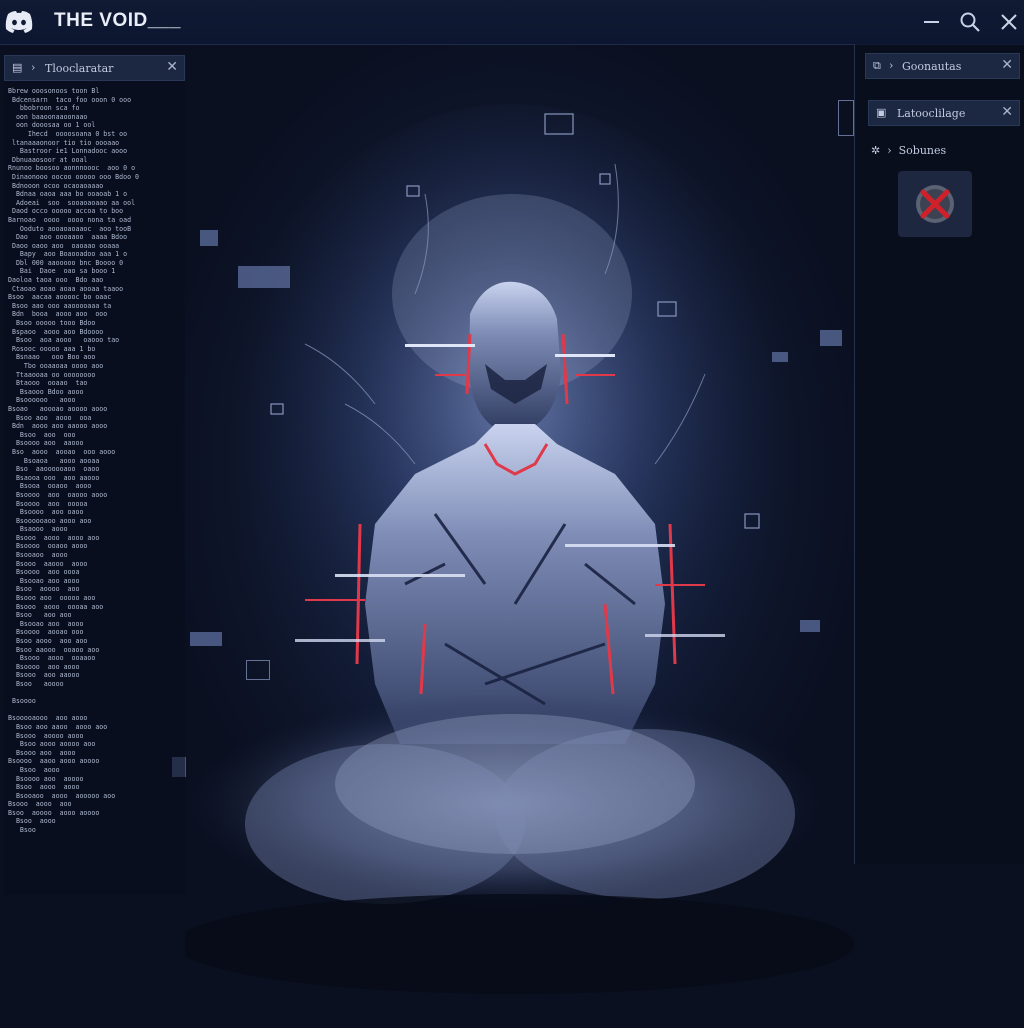  What do you see at coordinates (50, 417) in the screenshot?
I see `log-line: Bsoo aoo aooo ooa` at bounding box center [50, 417].